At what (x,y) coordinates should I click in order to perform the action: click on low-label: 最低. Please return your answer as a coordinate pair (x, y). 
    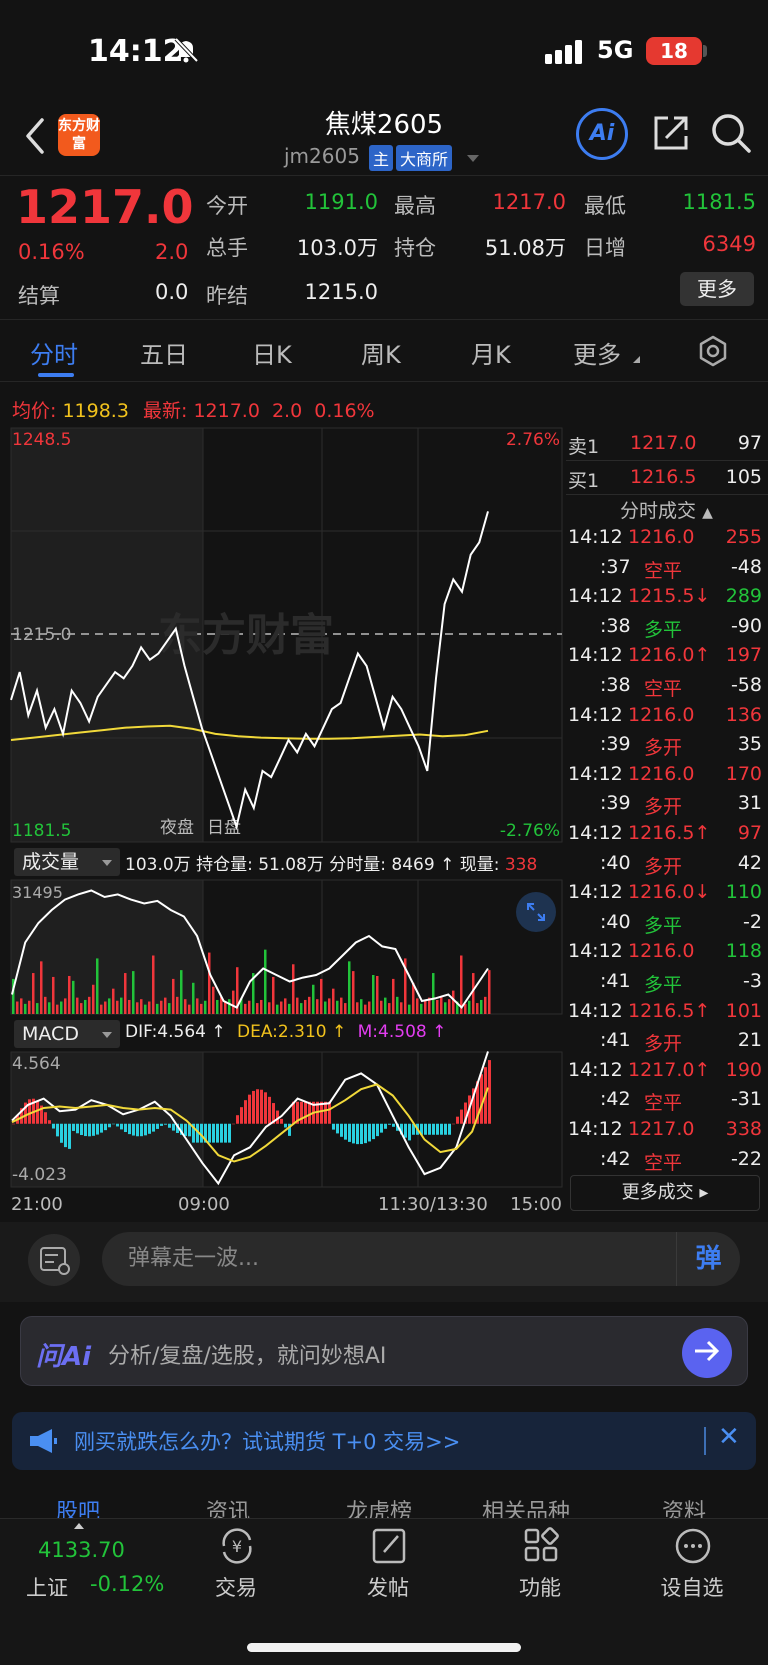
    Looking at the image, I should click on (605, 206).